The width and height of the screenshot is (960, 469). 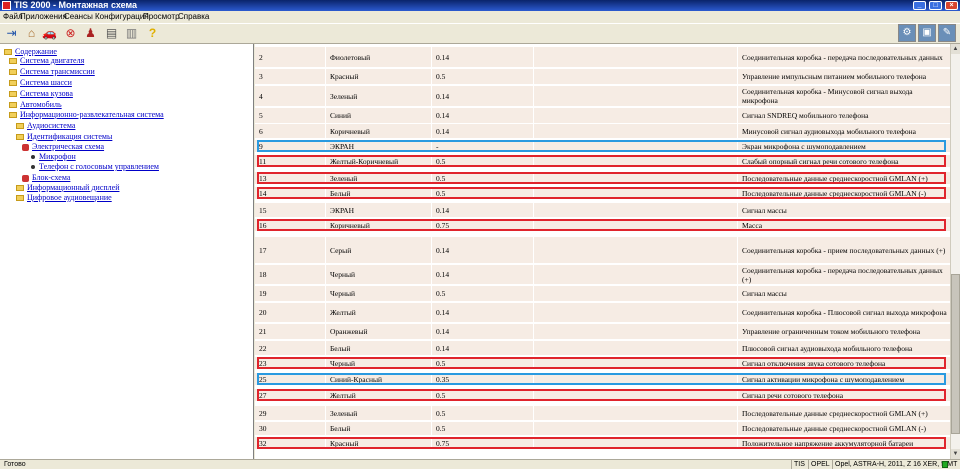 I want to click on pin-cell: 18, so click(x=290, y=274).